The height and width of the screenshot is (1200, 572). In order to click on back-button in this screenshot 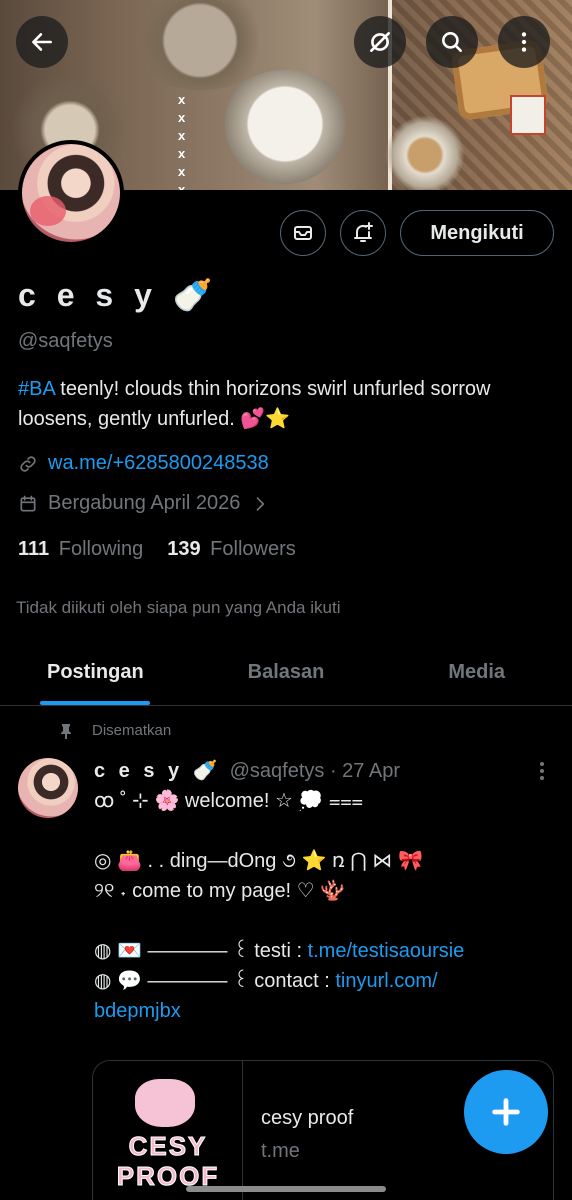, I will do `click(42, 42)`.